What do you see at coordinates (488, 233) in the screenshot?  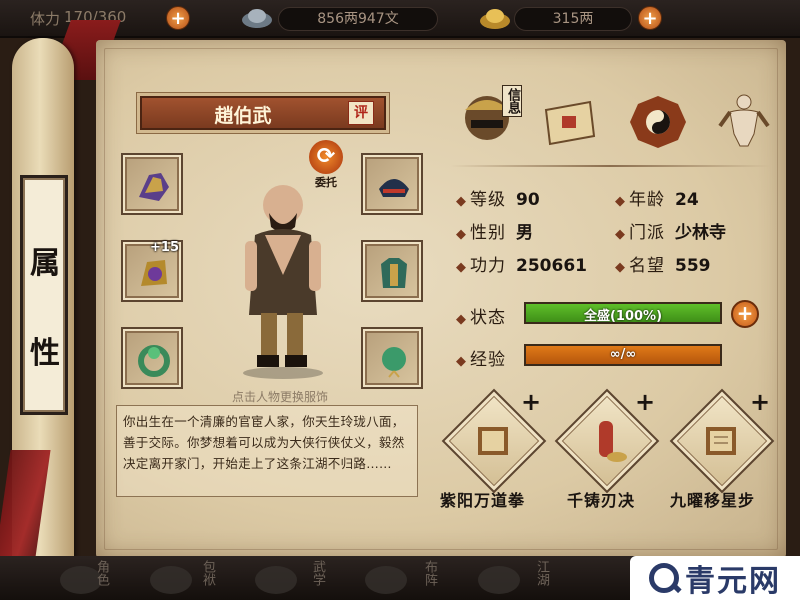 I see `gender-label: 性别` at bounding box center [488, 233].